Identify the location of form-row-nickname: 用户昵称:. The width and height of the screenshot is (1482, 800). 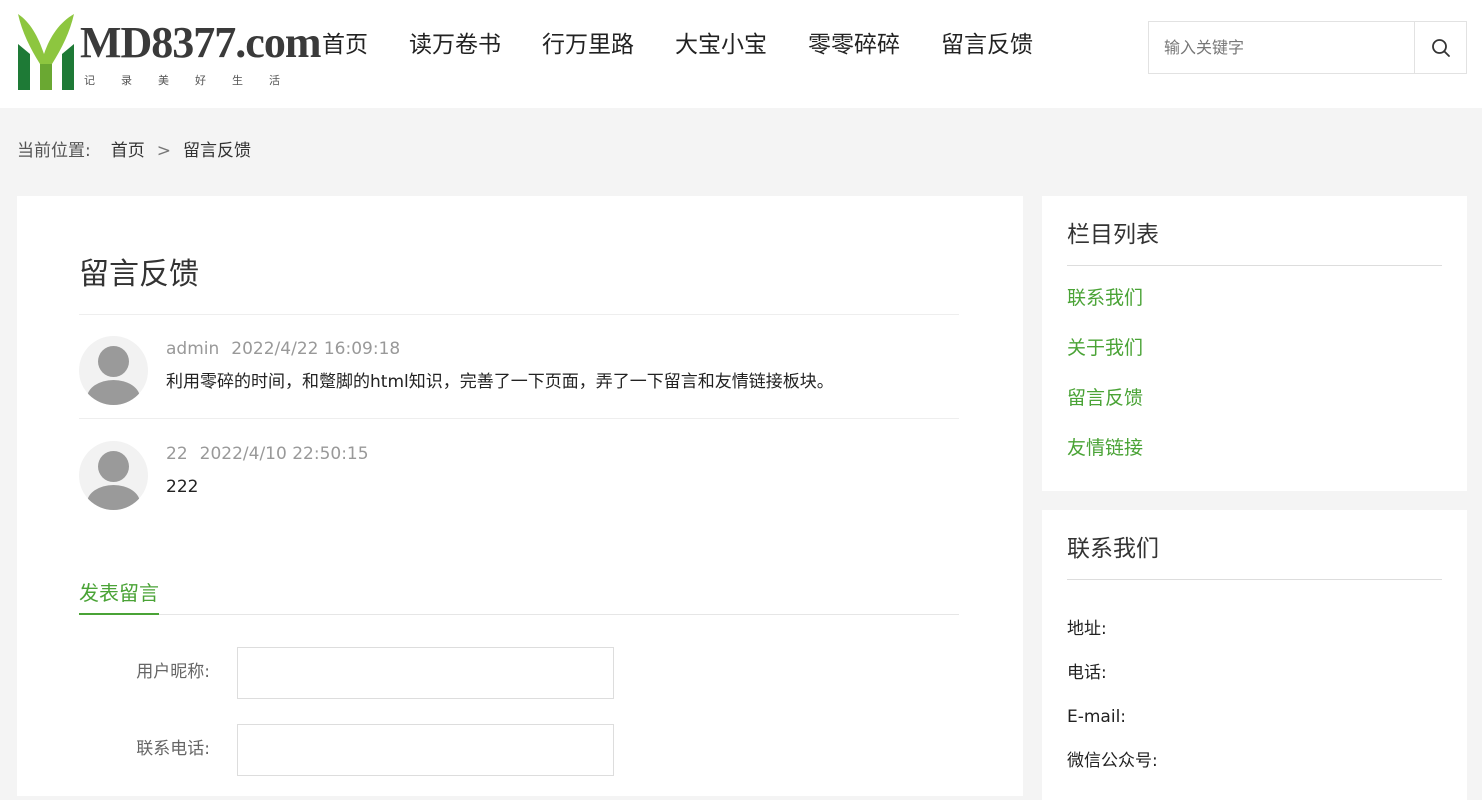
(359, 673).